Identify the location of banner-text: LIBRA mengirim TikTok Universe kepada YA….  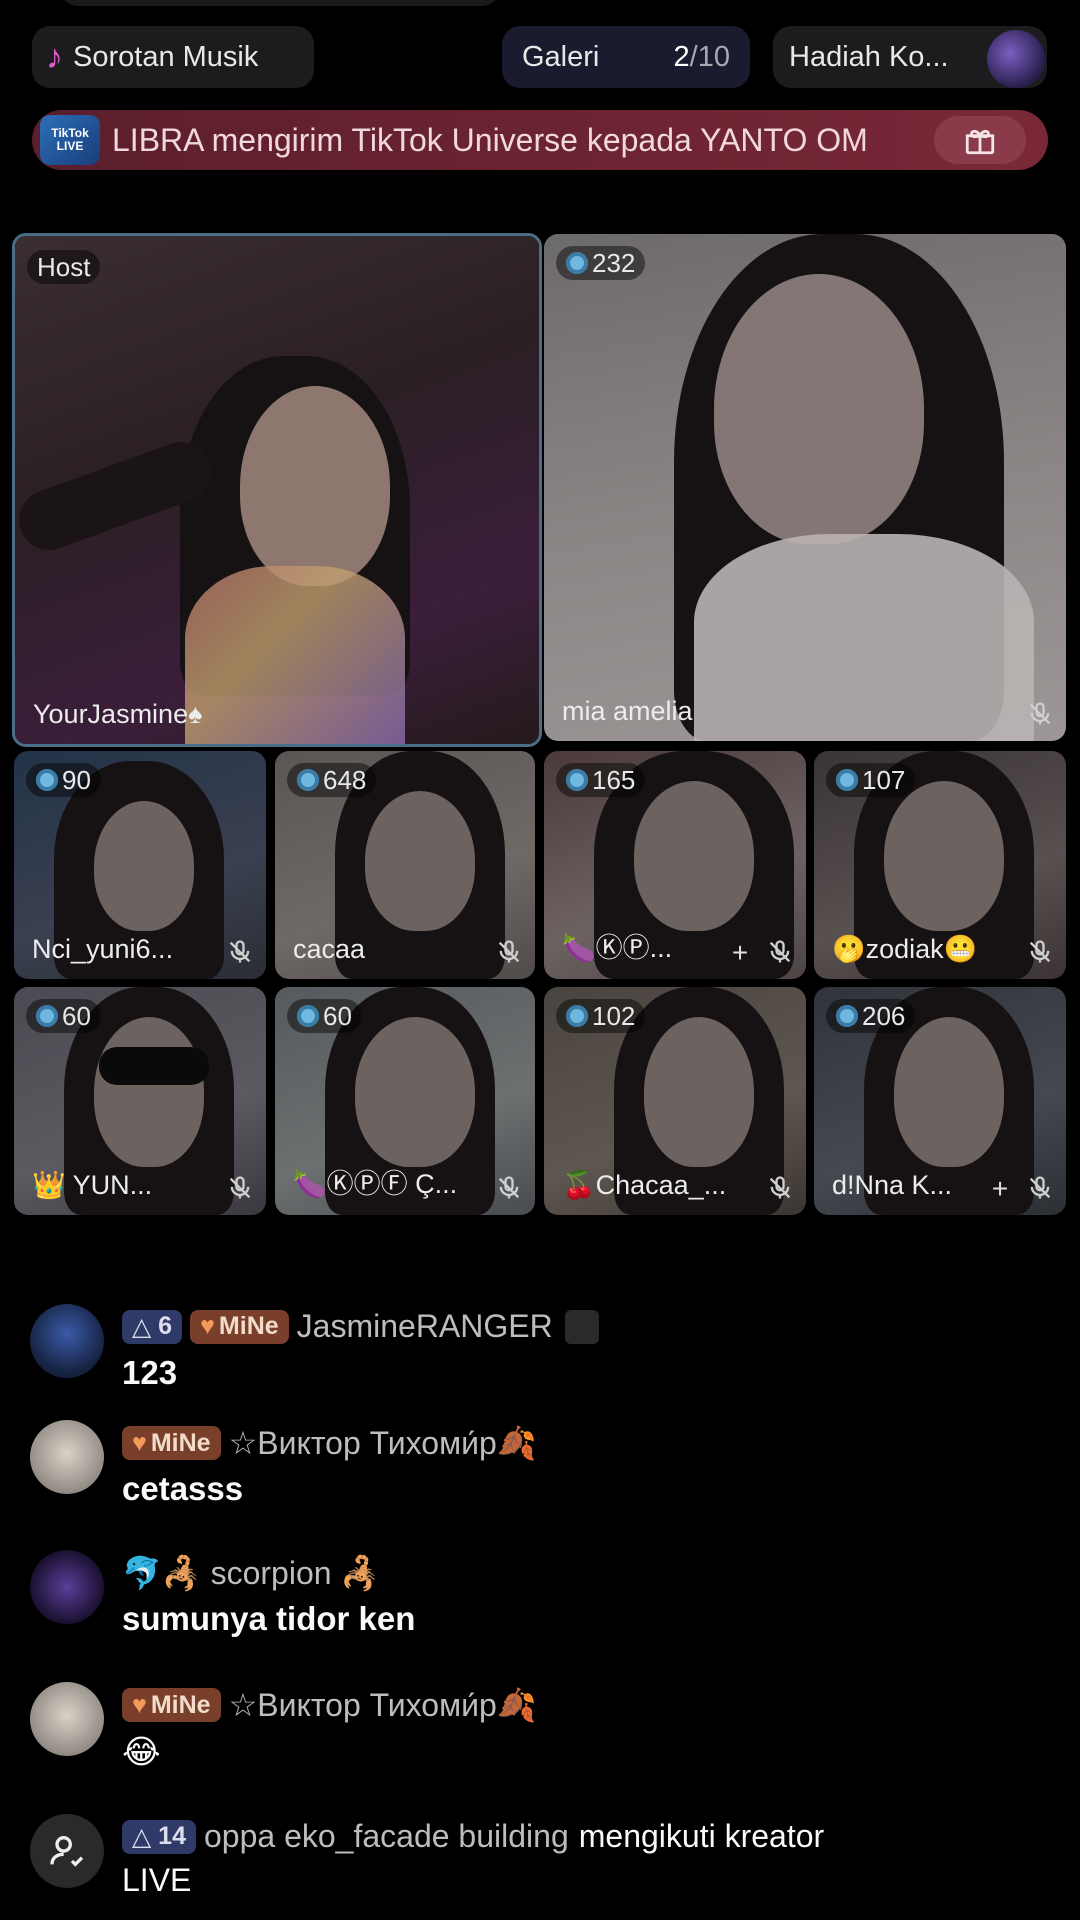
(490, 139).